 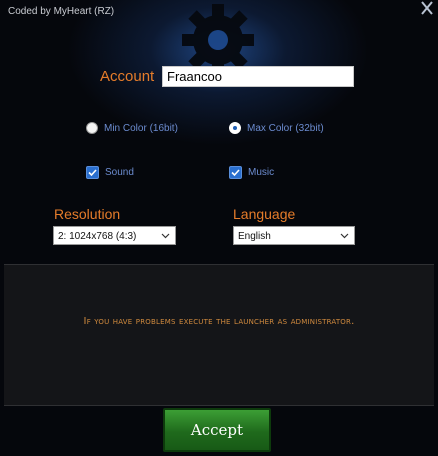 I want to click on resolution-value: 2: 1024x768 (4:3), so click(x=97, y=236).